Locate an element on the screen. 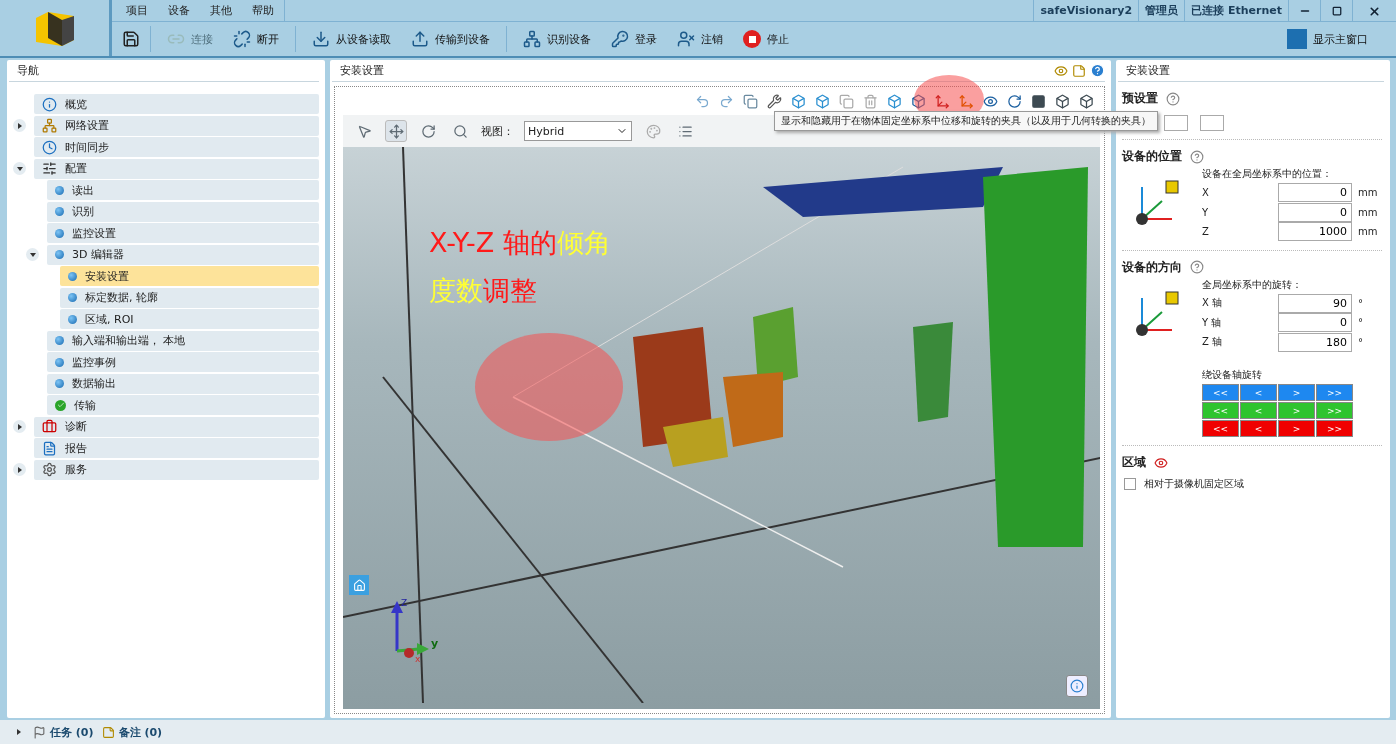 This screenshot has width=1396, height=744. nav-item: 识别 is located at coordinates (183, 211).